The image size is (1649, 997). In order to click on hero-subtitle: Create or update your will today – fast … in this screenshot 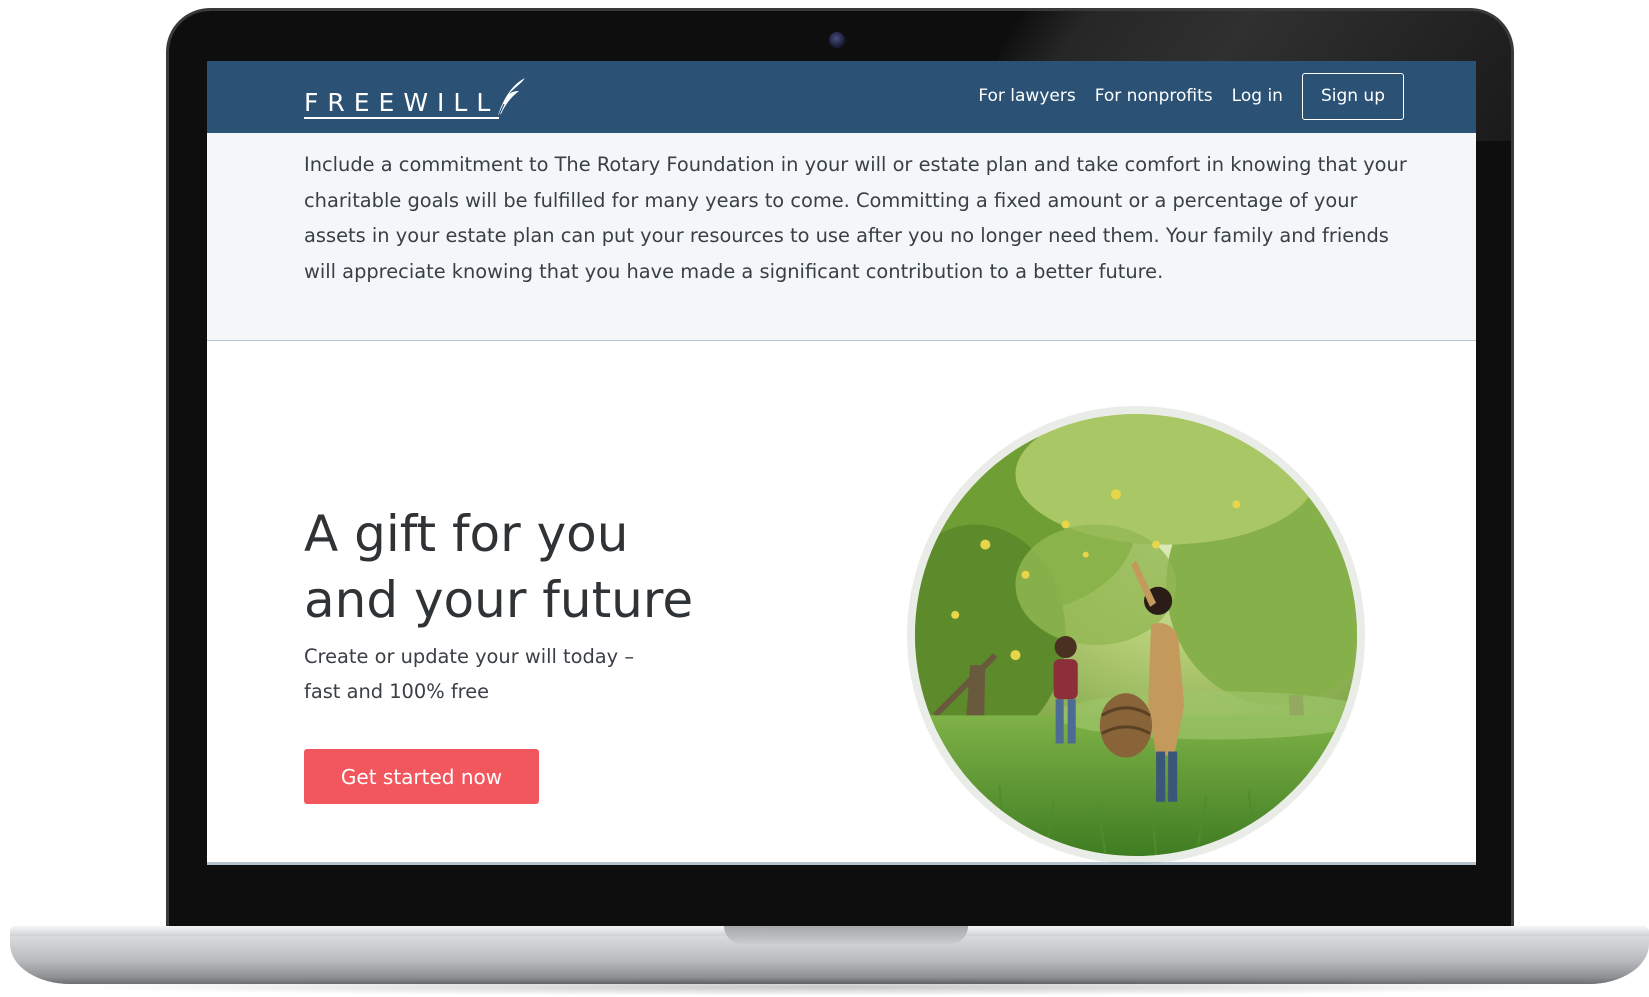, I will do `click(469, 674)`.